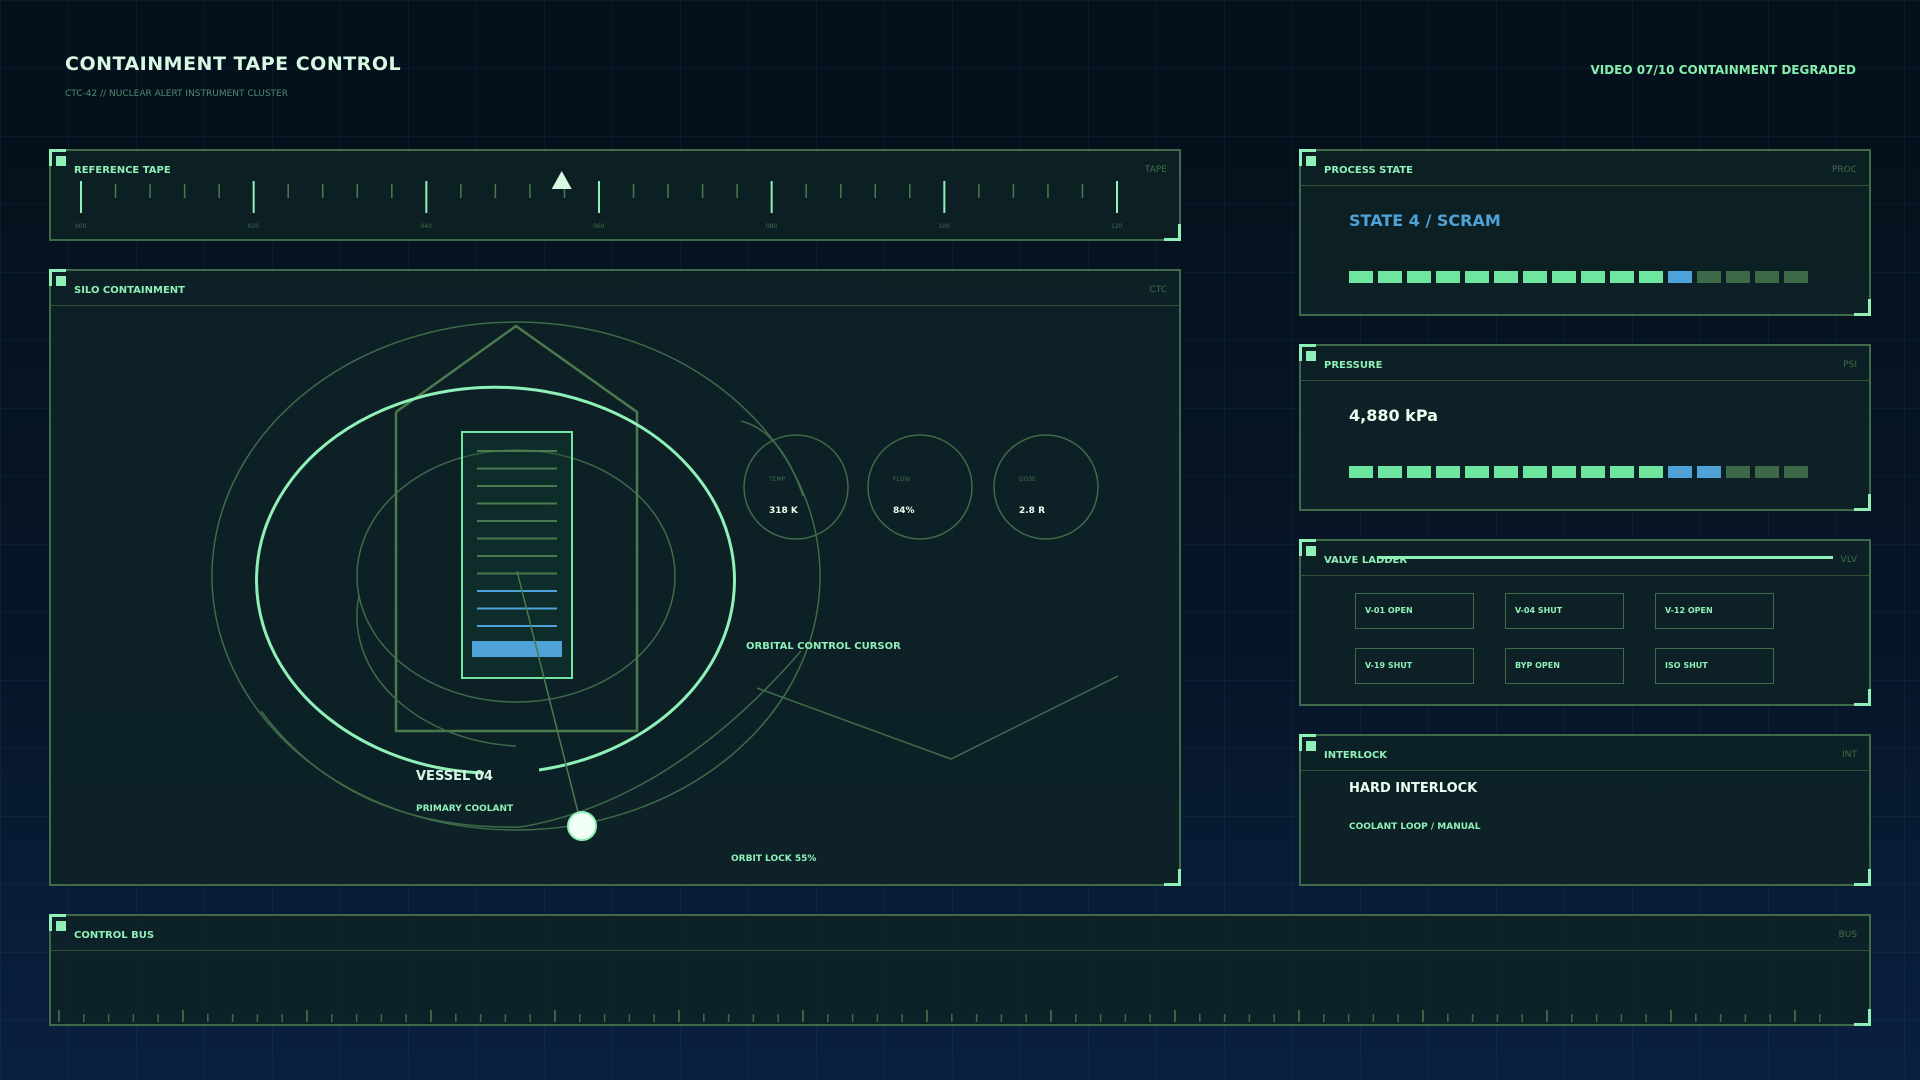  Describe the element at coordinates (1032, 511) in the screenshot. I see `gauge-value: 2.8 R` at that location.